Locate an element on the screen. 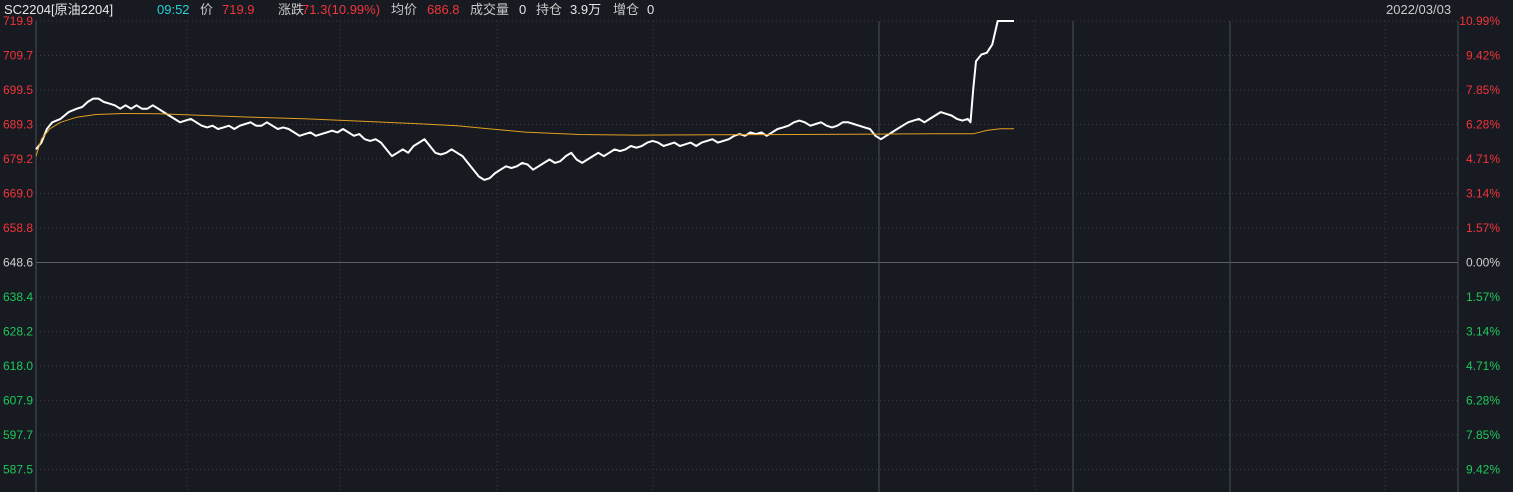  left-tick-label: 669.0 is located at coordinates (18, 193).